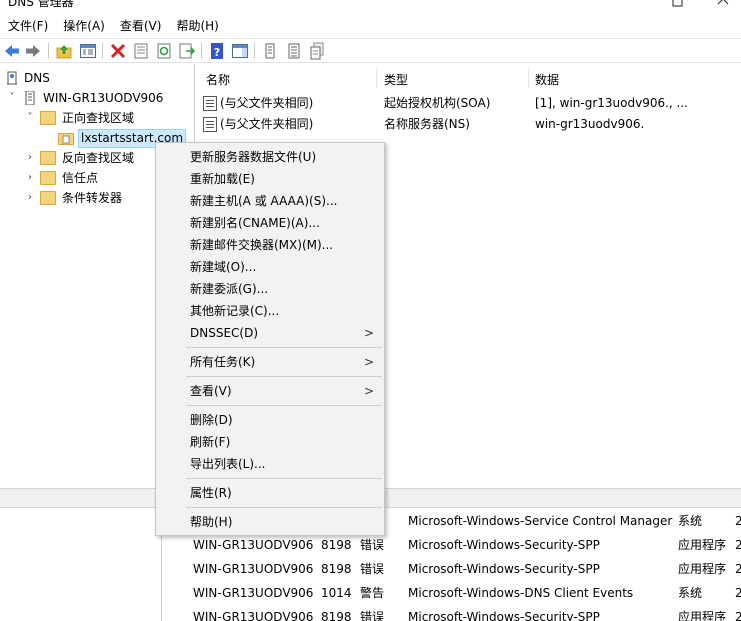  I want to click on menu-item-view: 查看(V) >, so click(270, 391).